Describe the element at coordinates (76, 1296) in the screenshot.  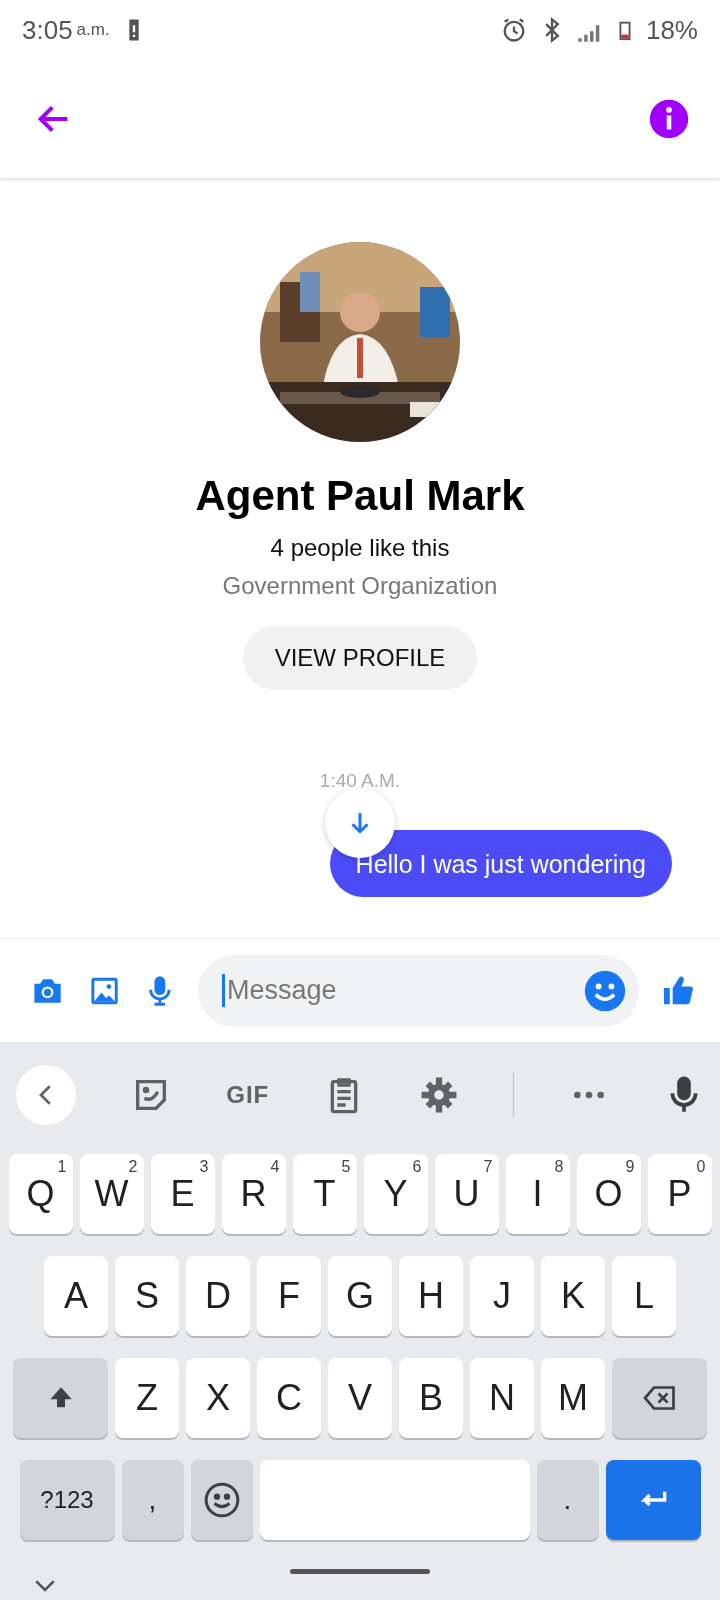
I see `key: A` at that location.